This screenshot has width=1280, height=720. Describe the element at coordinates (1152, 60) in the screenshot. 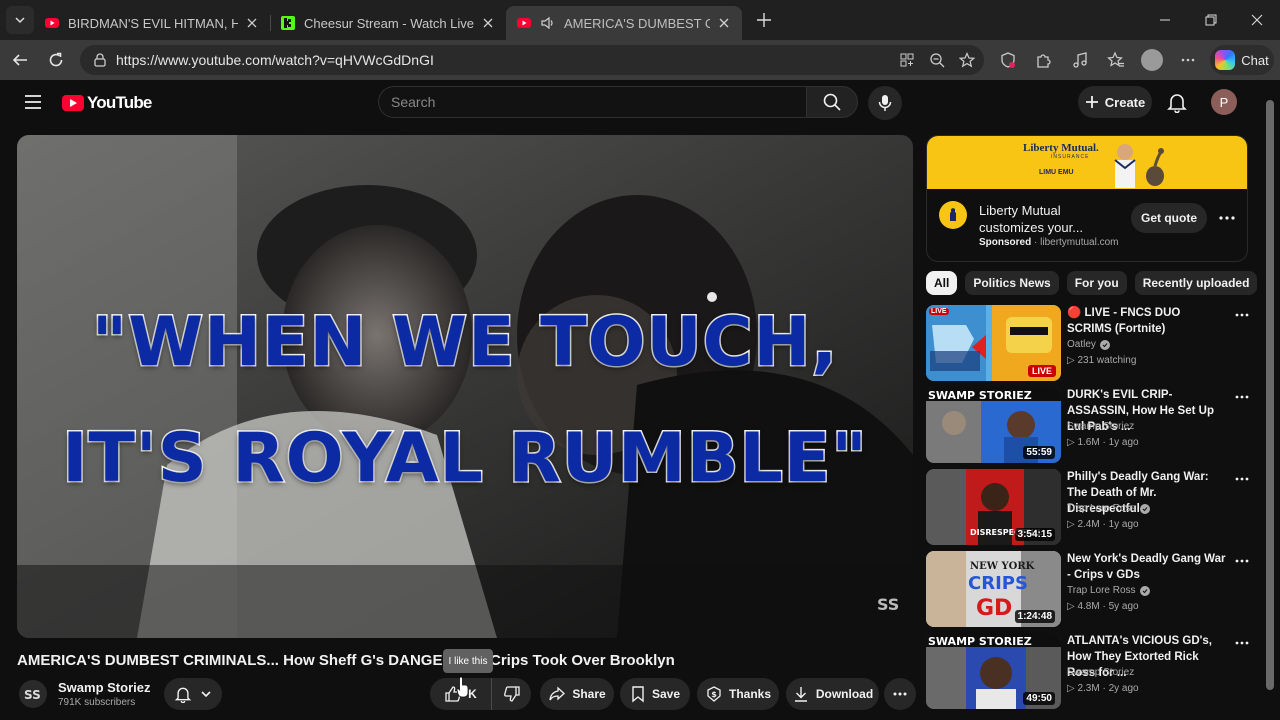

I see `profile-button` at that location.